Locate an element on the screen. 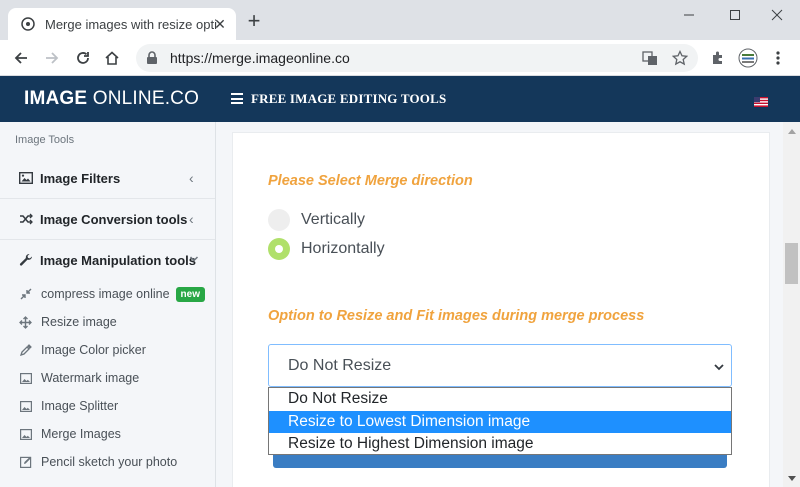 Image resolution: width=800 pixels, height=487 pixels. globe-icon is located at coordinates (28, 24).